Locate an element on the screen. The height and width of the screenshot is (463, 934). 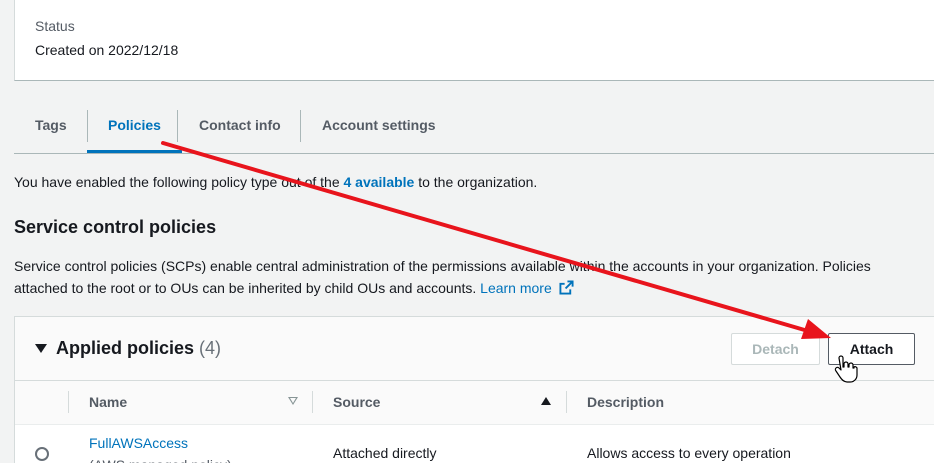
available-policies-link: 4 available is located at coordinates (379, 182).